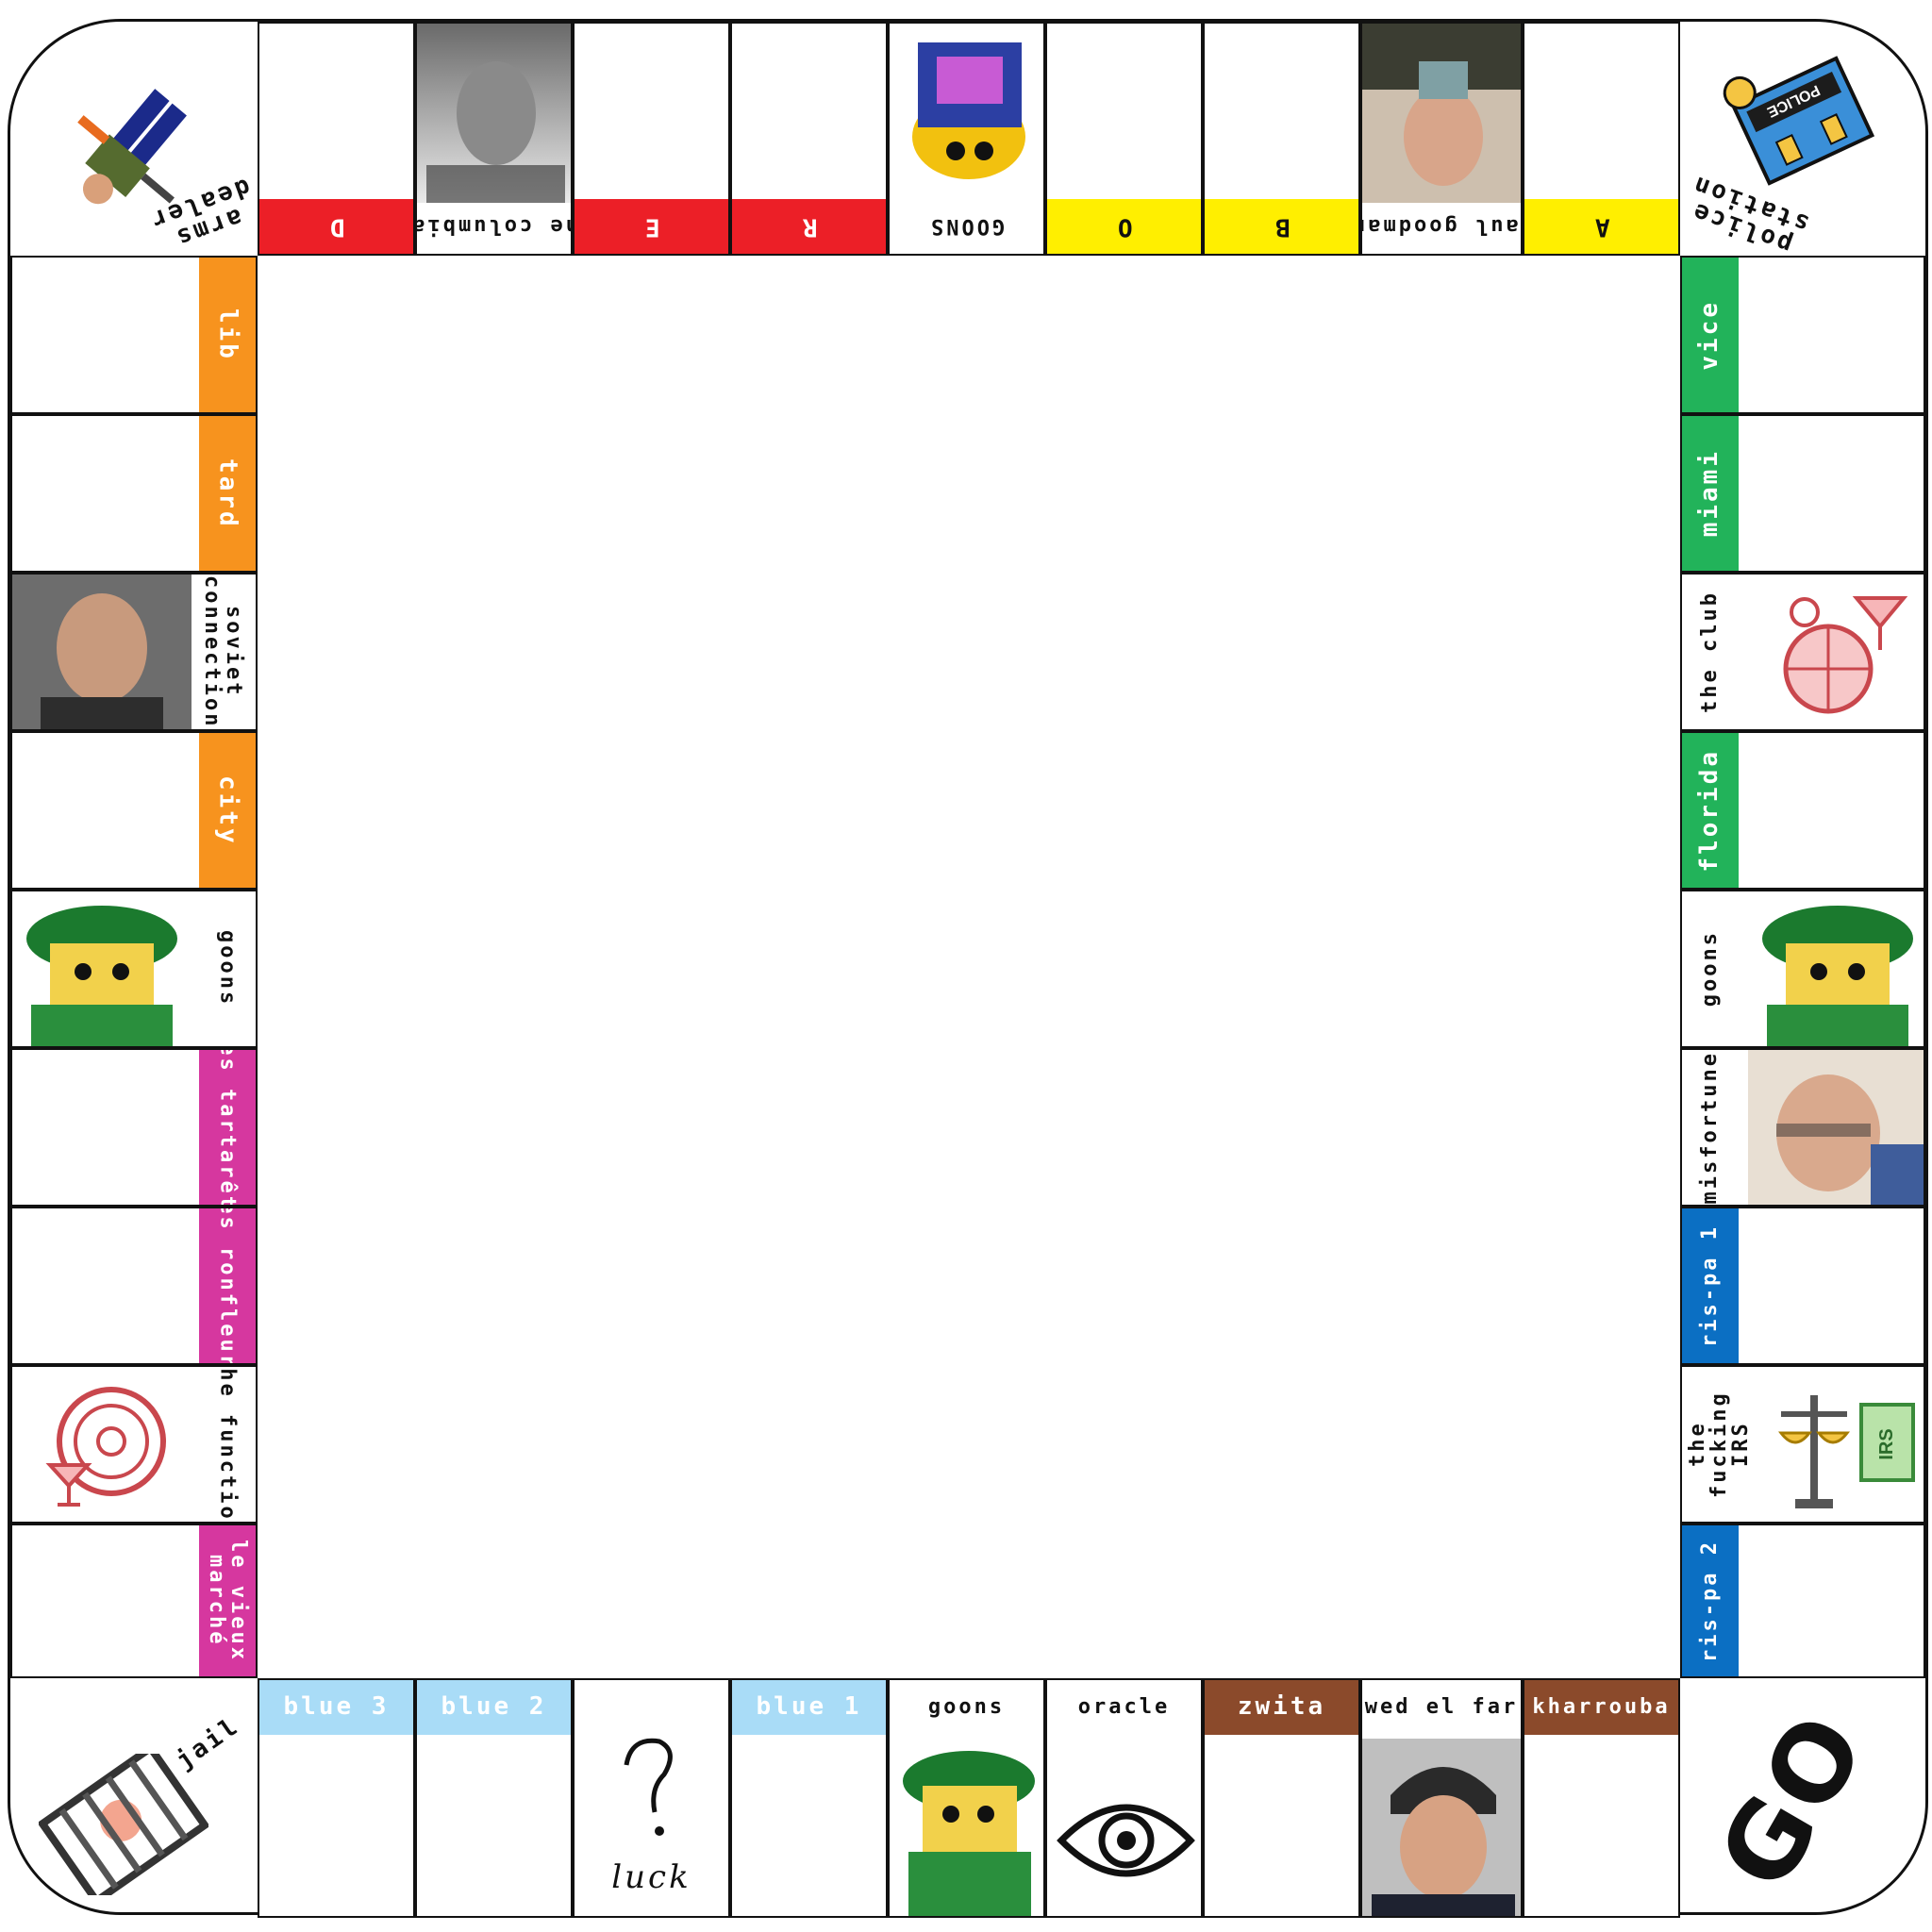  I want to click on space-city: city, so click(134, 811).